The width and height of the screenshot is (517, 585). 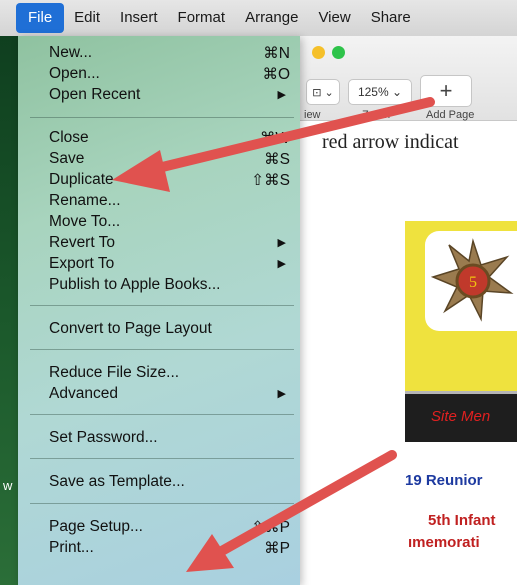 What do you see at coordinates (380, 92) in the screenshot?
I see `zoom-select: 125% ⌄` at bounding box center [380, 92].